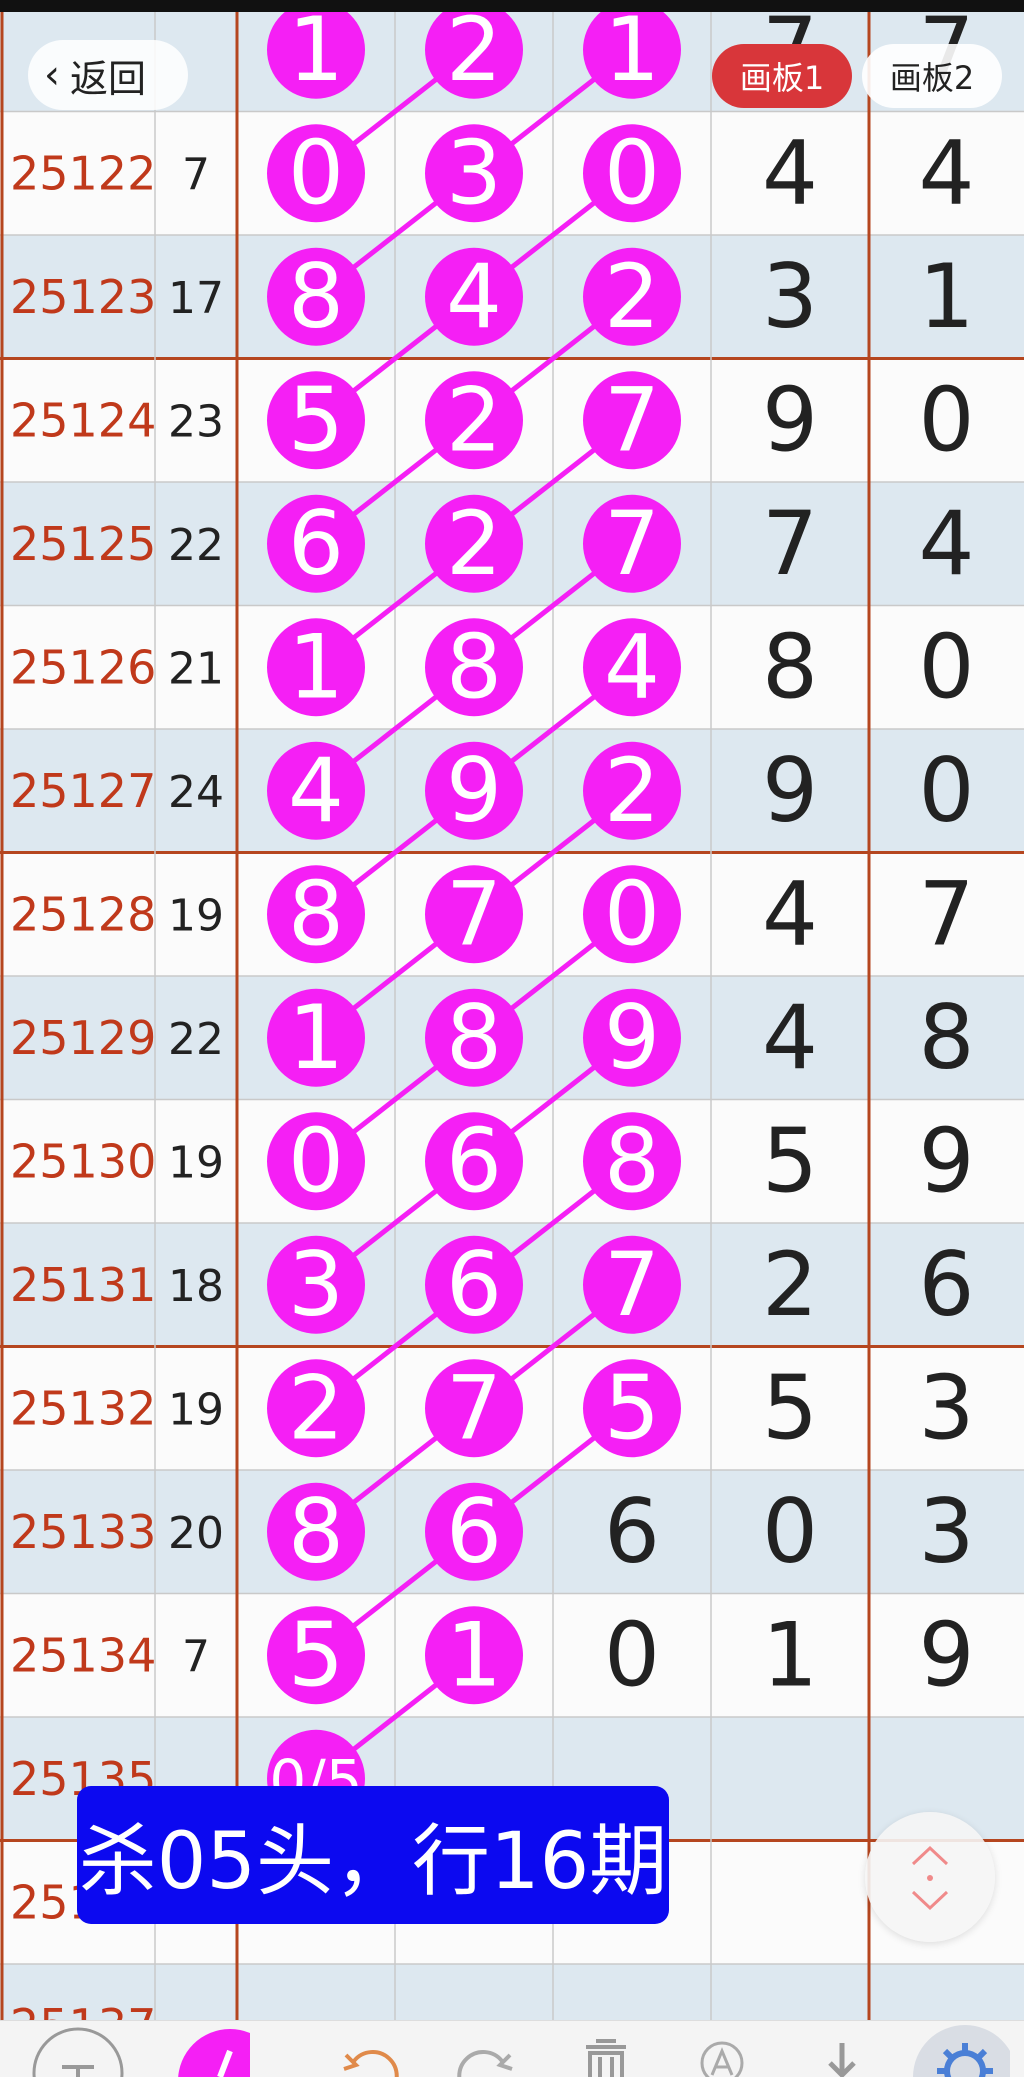 The height and width of the screenshot is (2077, 1024). Describe the element at coordinates (83, 1161) in the screenshot. I see `issue-number: 25130` at that location.